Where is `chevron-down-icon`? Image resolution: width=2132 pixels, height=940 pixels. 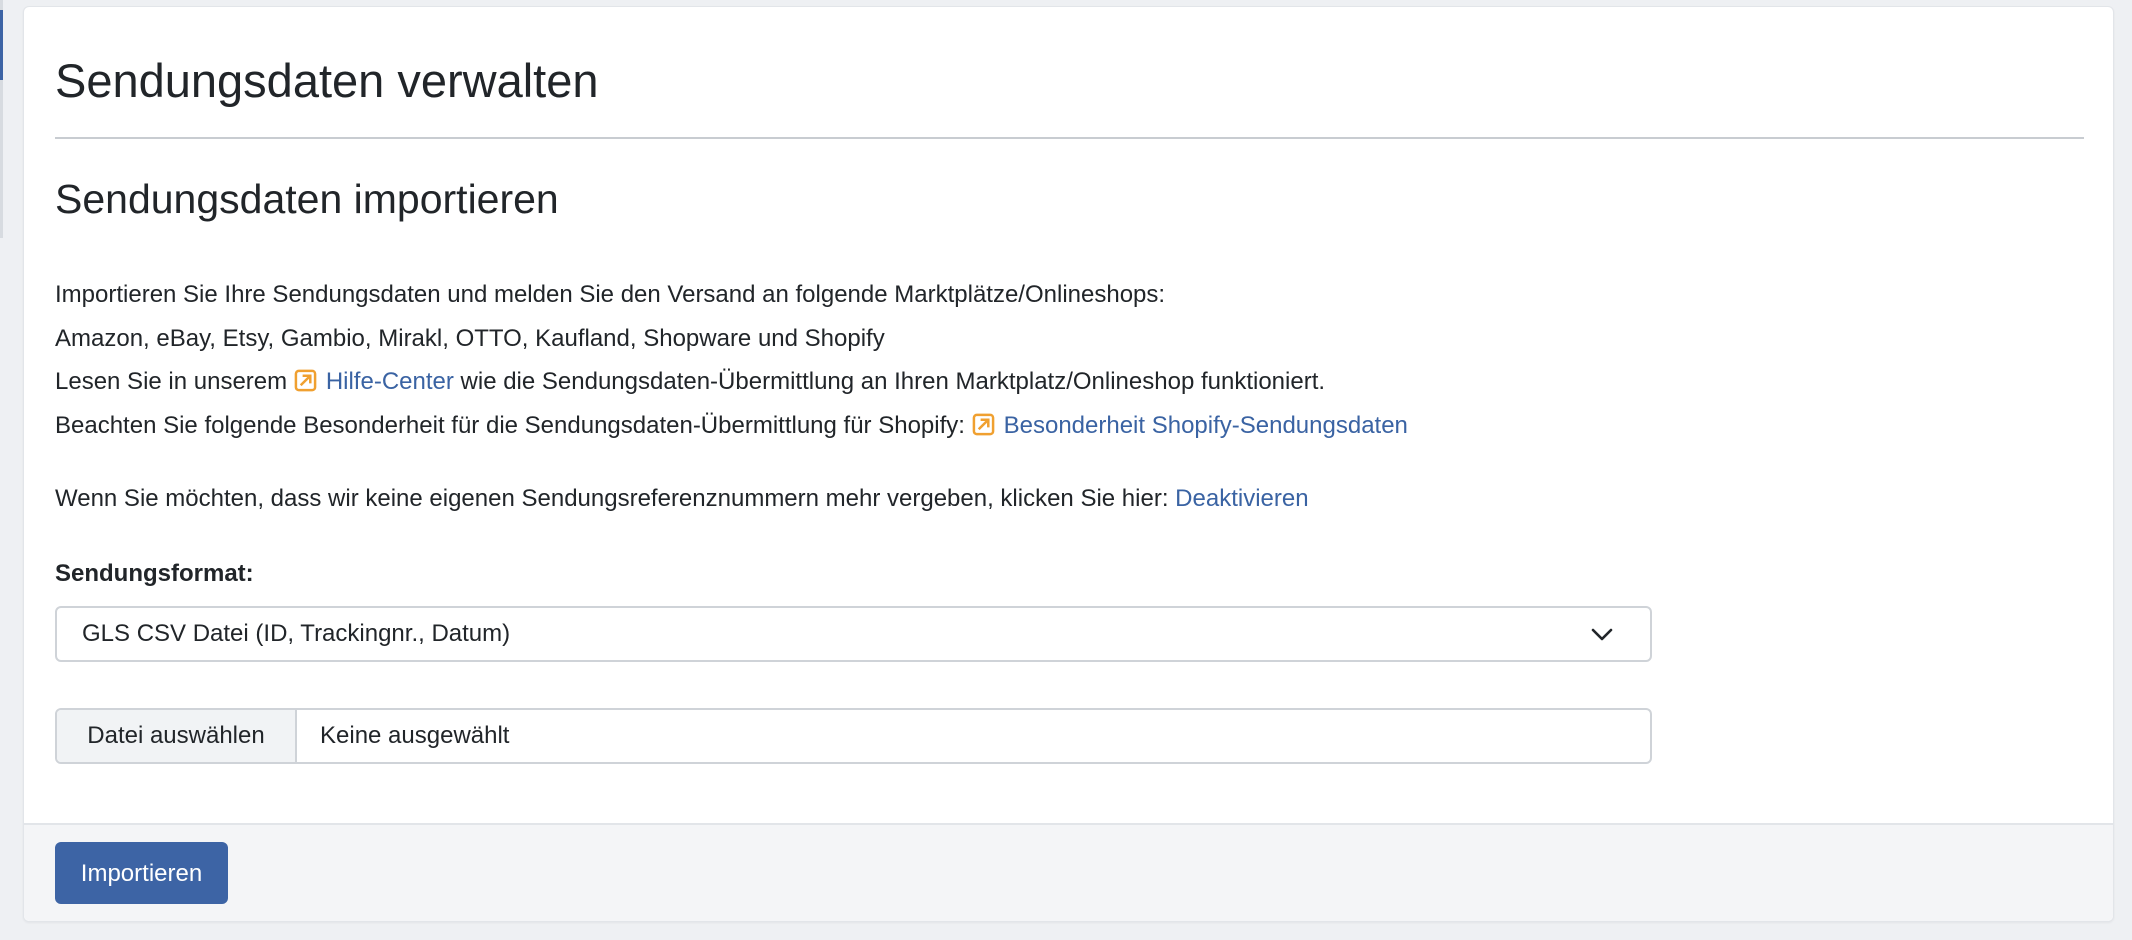 chevron-down-icon is located at coordinates (1602, 634).